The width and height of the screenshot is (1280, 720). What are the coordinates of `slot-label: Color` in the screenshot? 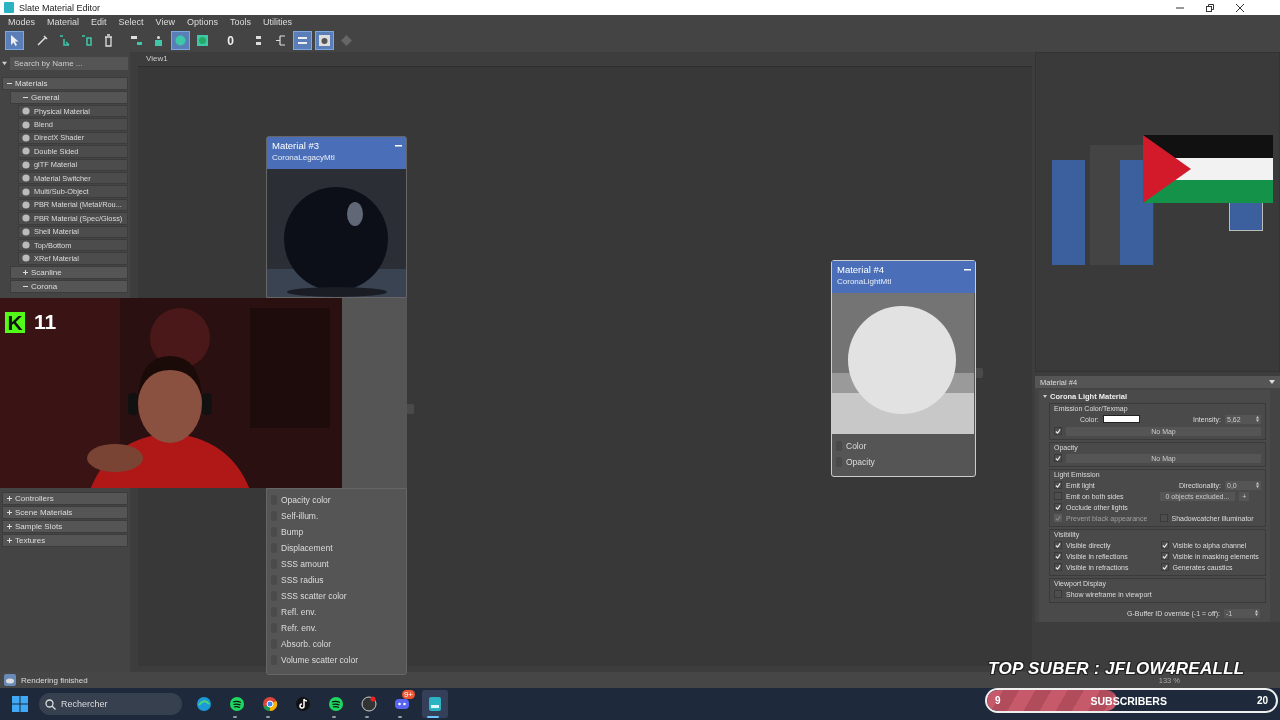 It's located at (856, 446).